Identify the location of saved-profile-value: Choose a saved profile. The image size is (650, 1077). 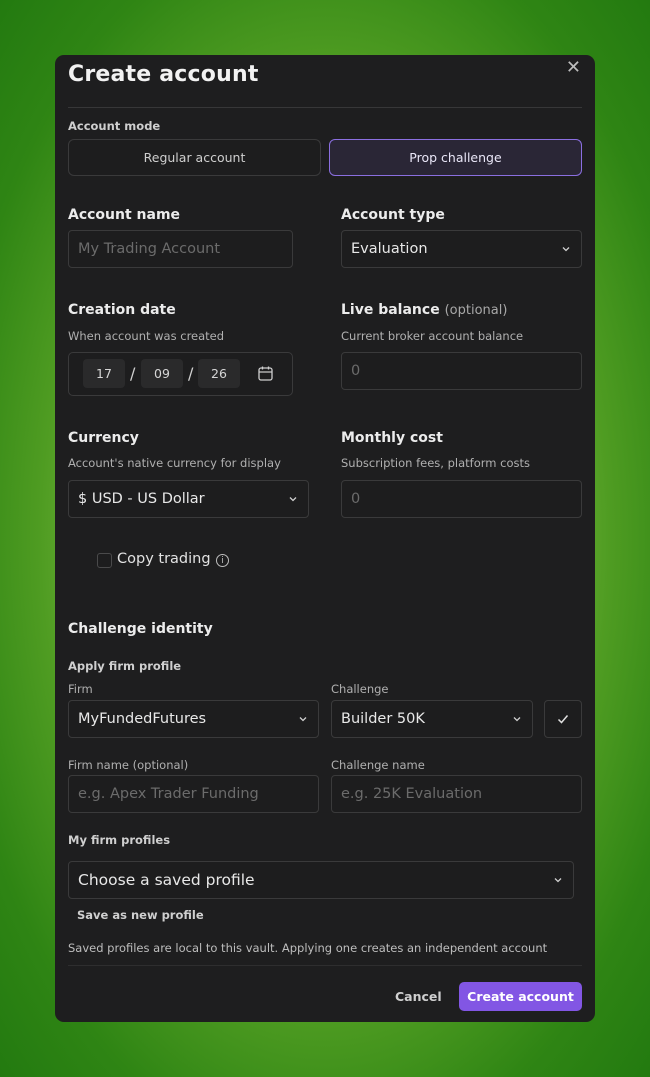
(166, 880).